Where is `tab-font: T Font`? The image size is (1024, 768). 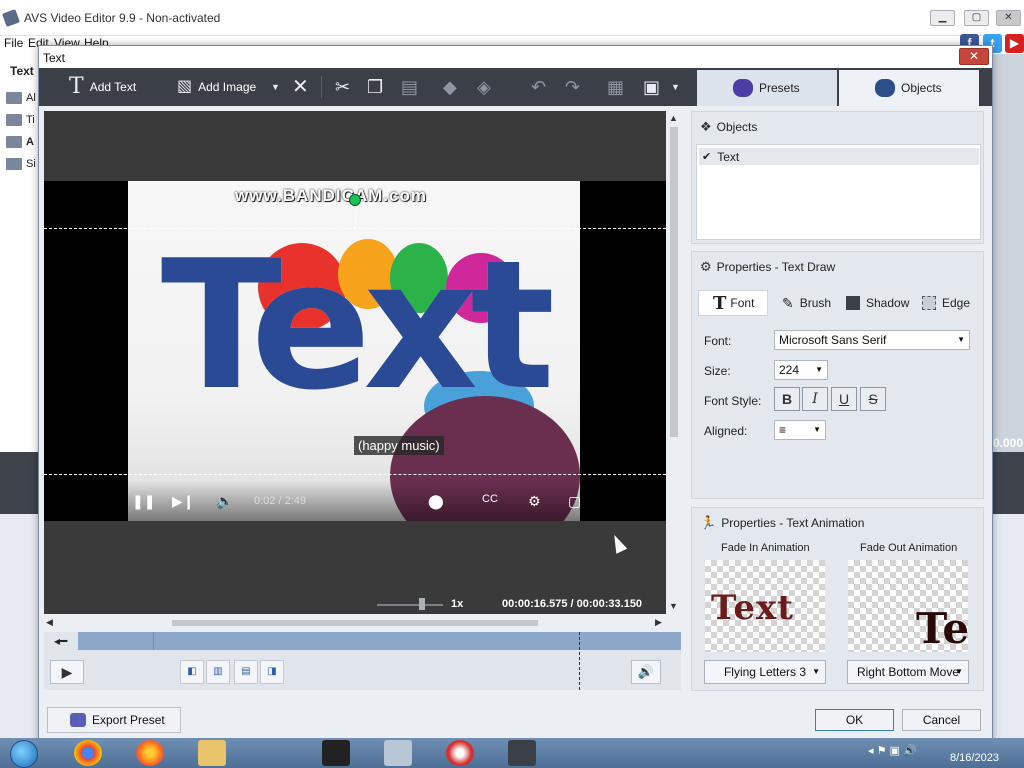 tab-font: T Font is located at coordinates (733, 303).